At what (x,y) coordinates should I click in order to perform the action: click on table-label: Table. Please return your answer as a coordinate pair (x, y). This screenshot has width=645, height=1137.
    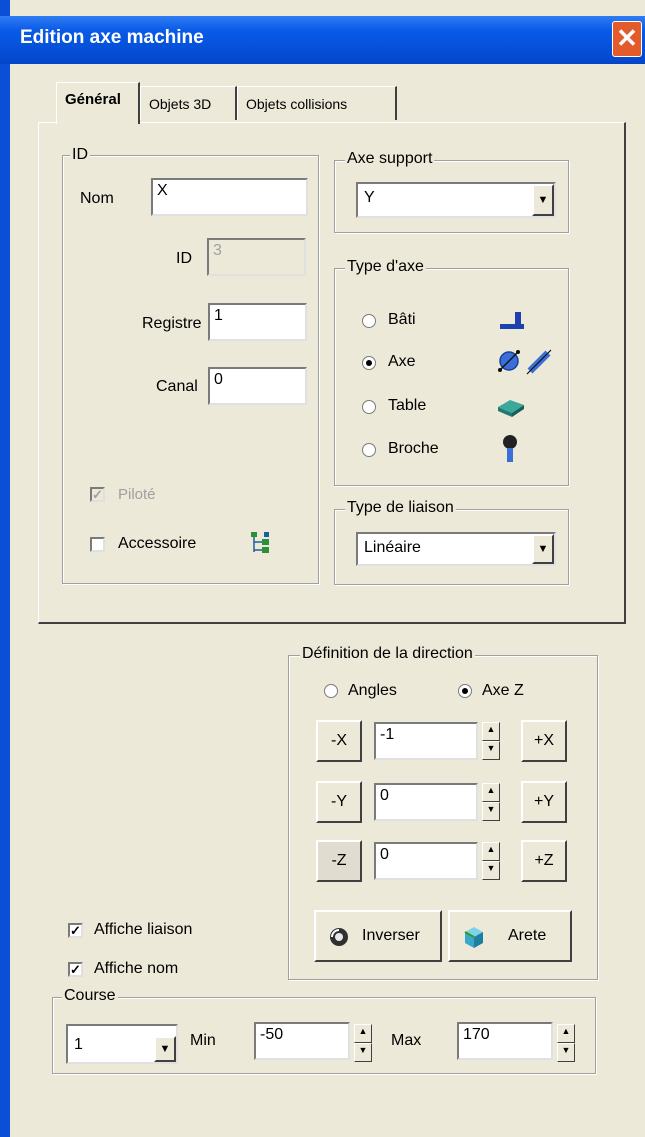
    Looking at the image, I should click on (407, 405).